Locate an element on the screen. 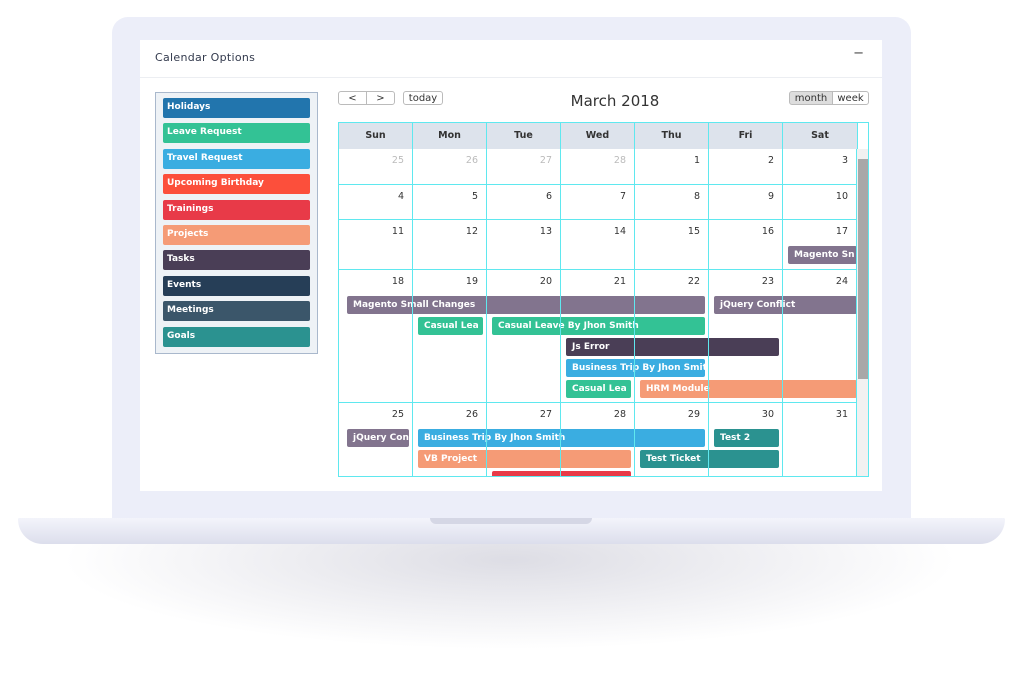 The height and width of the screenshot is (690, 1020). day-cell: 2 is located at coordinates (746, 167).